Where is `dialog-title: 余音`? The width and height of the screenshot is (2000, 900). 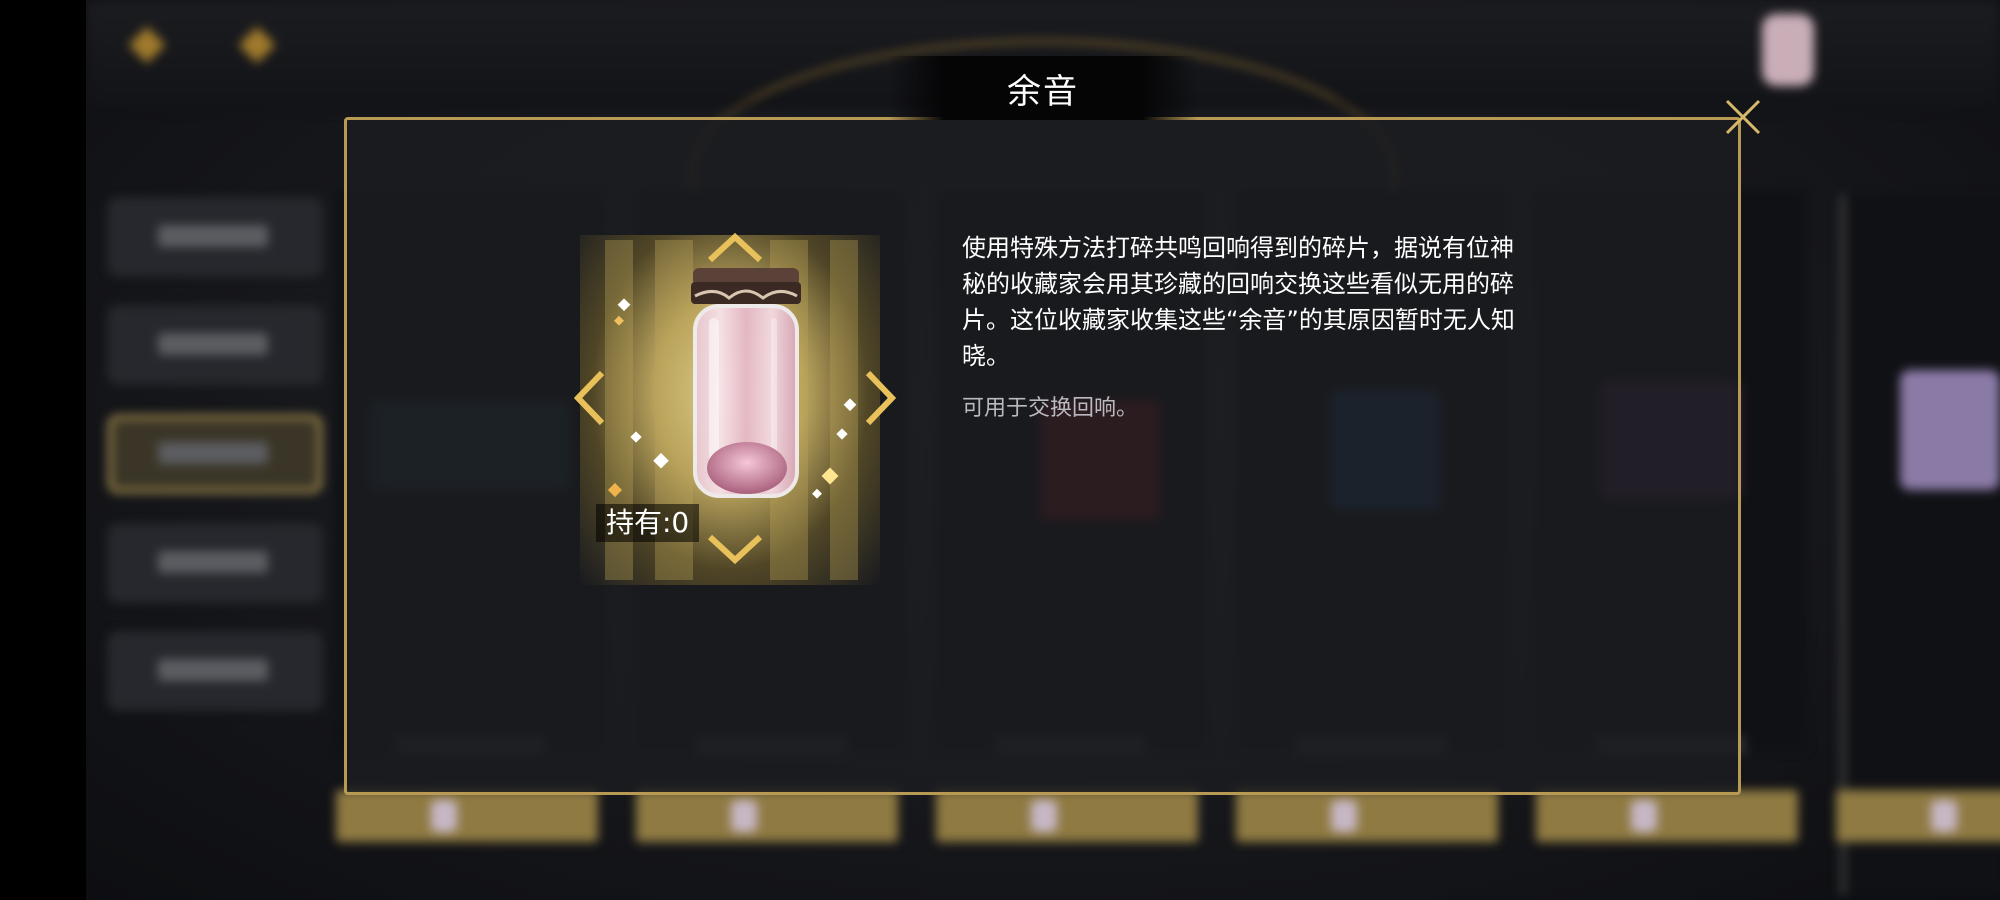
dialog-title: 余音 is located at coordinates (1043, 91).